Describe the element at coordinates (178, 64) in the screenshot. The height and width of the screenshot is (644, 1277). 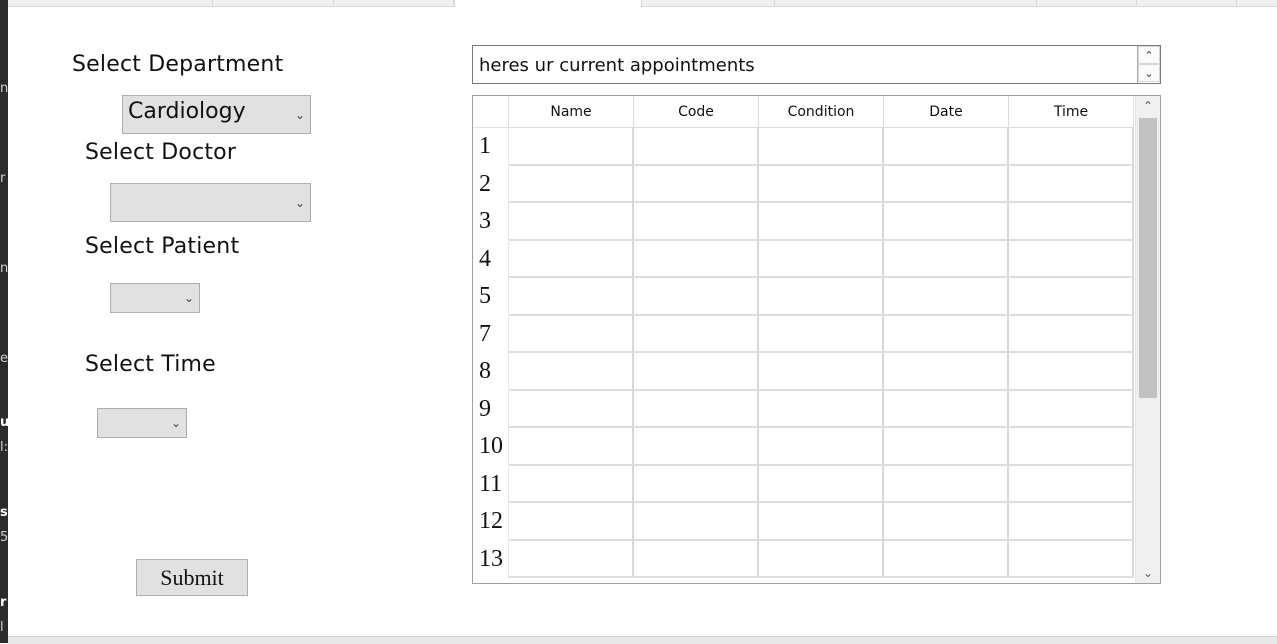
I see `department-label: Select Department` at that location.